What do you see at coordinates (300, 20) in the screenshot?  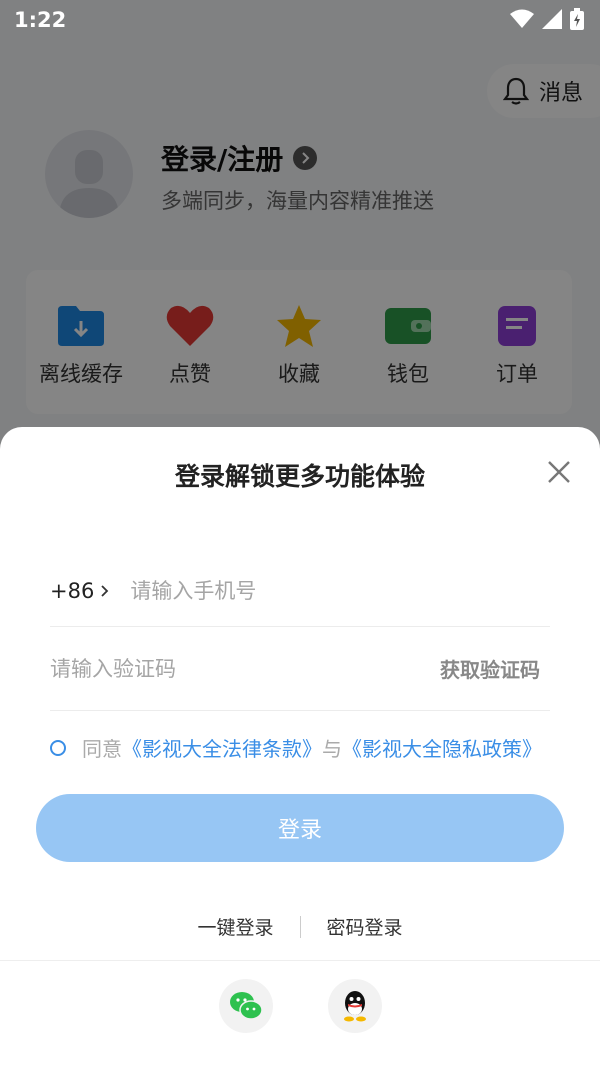 I see `status-bar: 1:22` at bounding box center [300, 20].